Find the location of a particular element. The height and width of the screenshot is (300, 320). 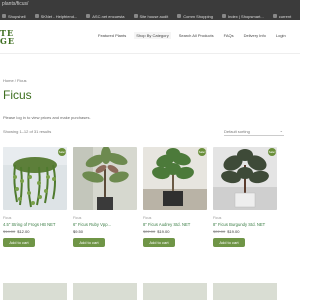

product-price-value: $9.50 is located at coordinates (78, 231).